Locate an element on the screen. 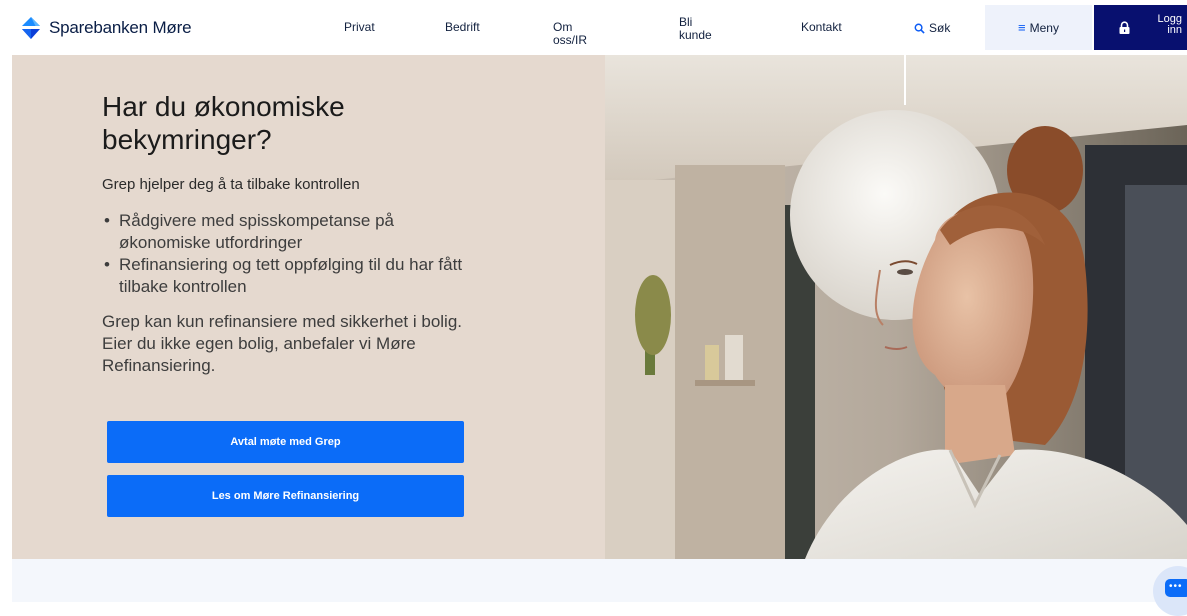 This screenshot has height=616, width=1187. lock-icon is located at coordinates (1124, 27).